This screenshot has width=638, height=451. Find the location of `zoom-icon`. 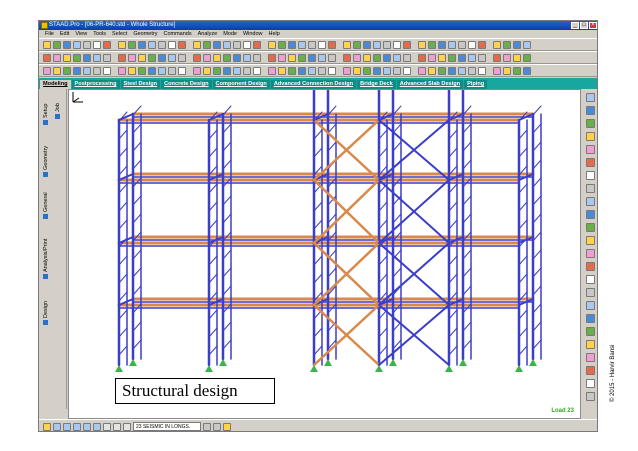

zoom-icon is located at coordinates (47, 426).